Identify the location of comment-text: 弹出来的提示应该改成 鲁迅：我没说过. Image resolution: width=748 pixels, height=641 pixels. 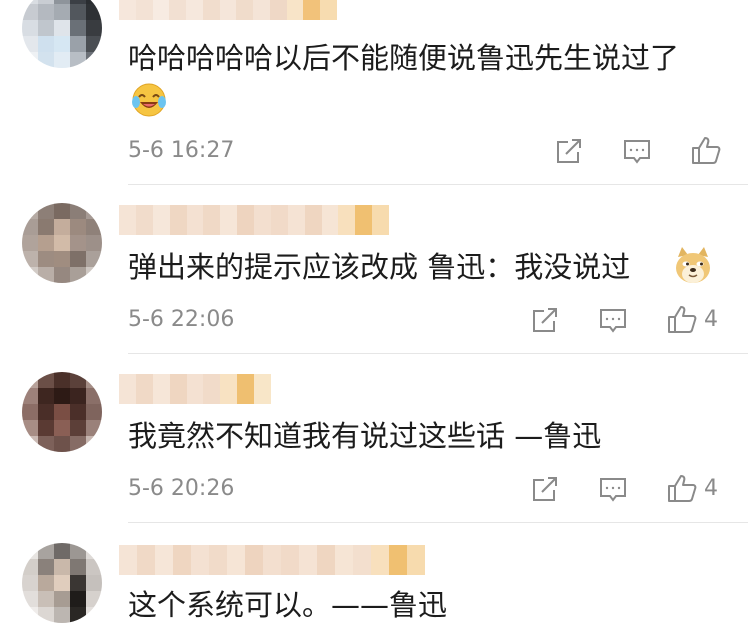
(379, 267).